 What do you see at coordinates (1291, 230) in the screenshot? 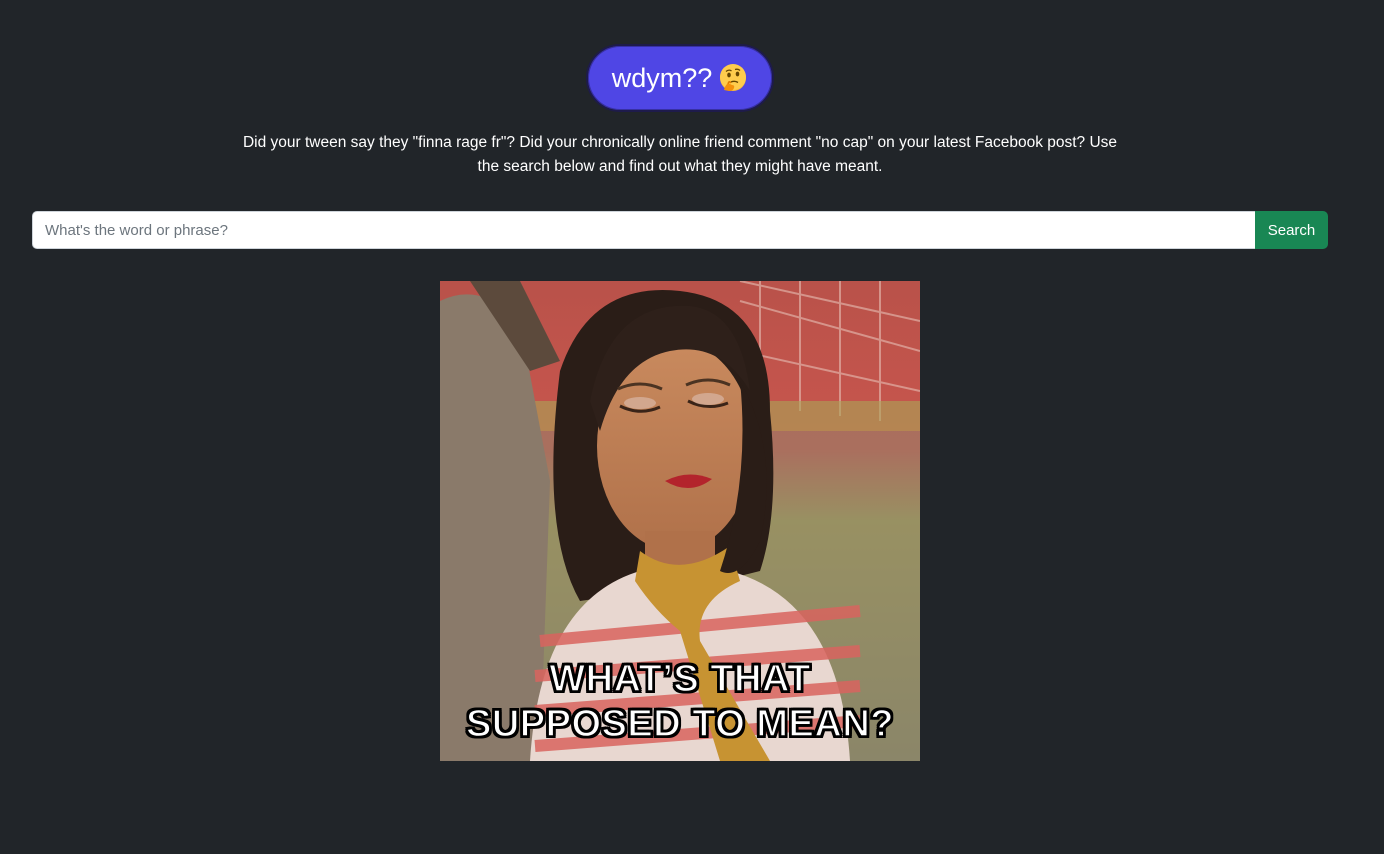
I see `search-button: Search` at bounding box center [1291, 230].